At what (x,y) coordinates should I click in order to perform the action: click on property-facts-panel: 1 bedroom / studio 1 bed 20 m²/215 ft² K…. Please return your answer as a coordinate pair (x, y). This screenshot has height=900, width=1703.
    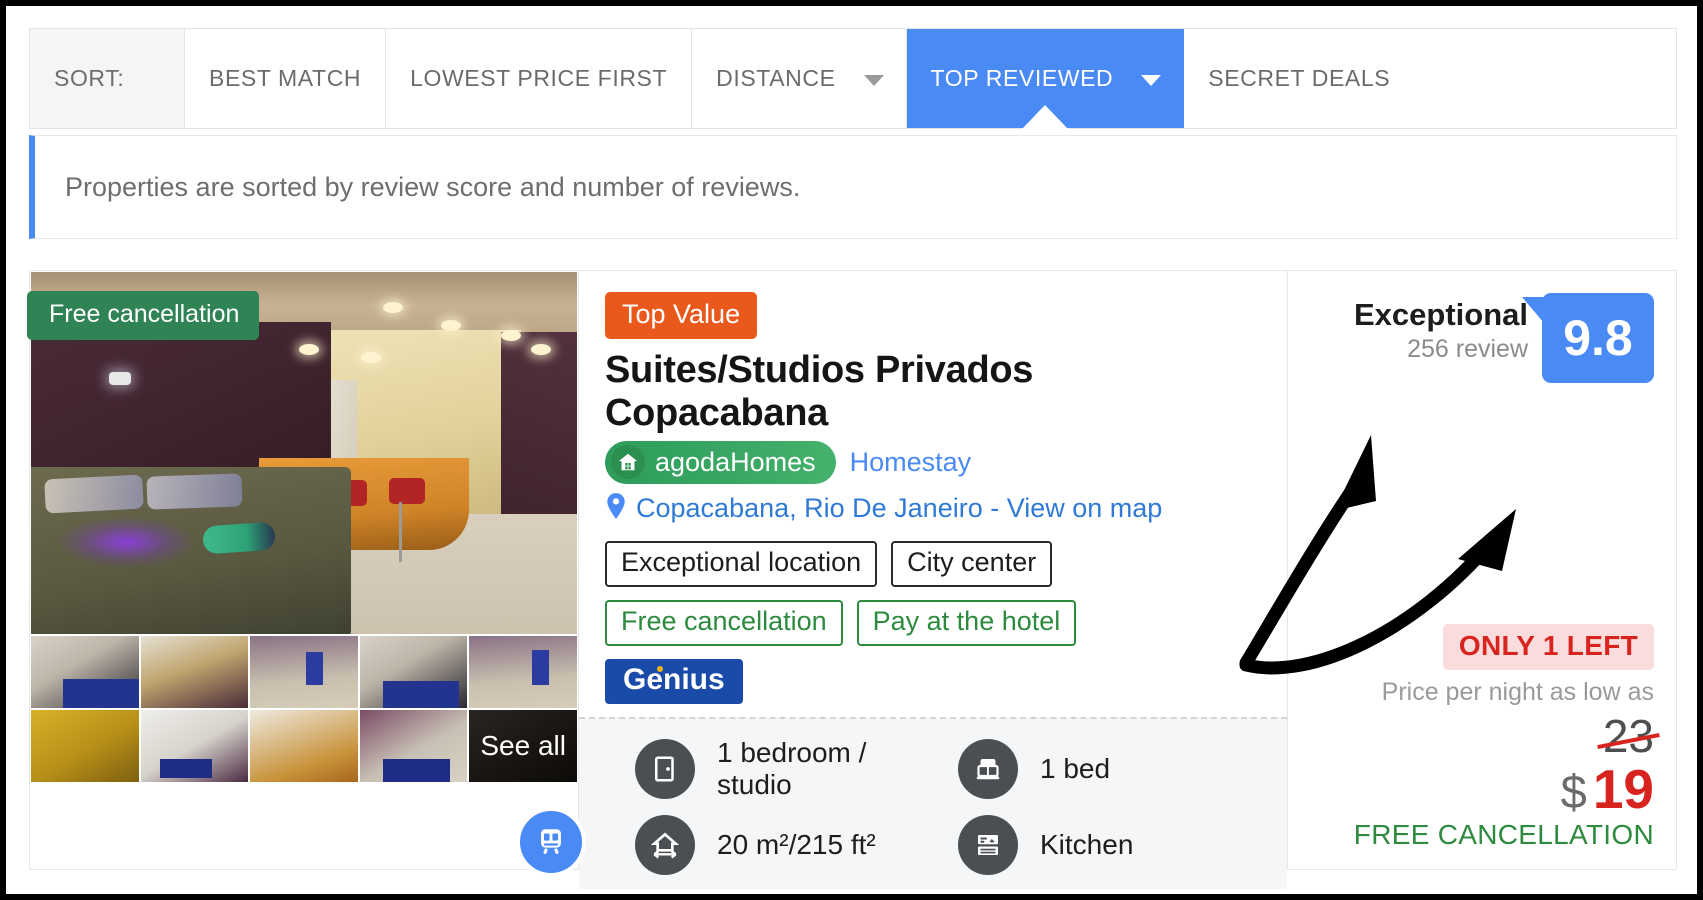
    Looking at the image, I should click on (933, 803).